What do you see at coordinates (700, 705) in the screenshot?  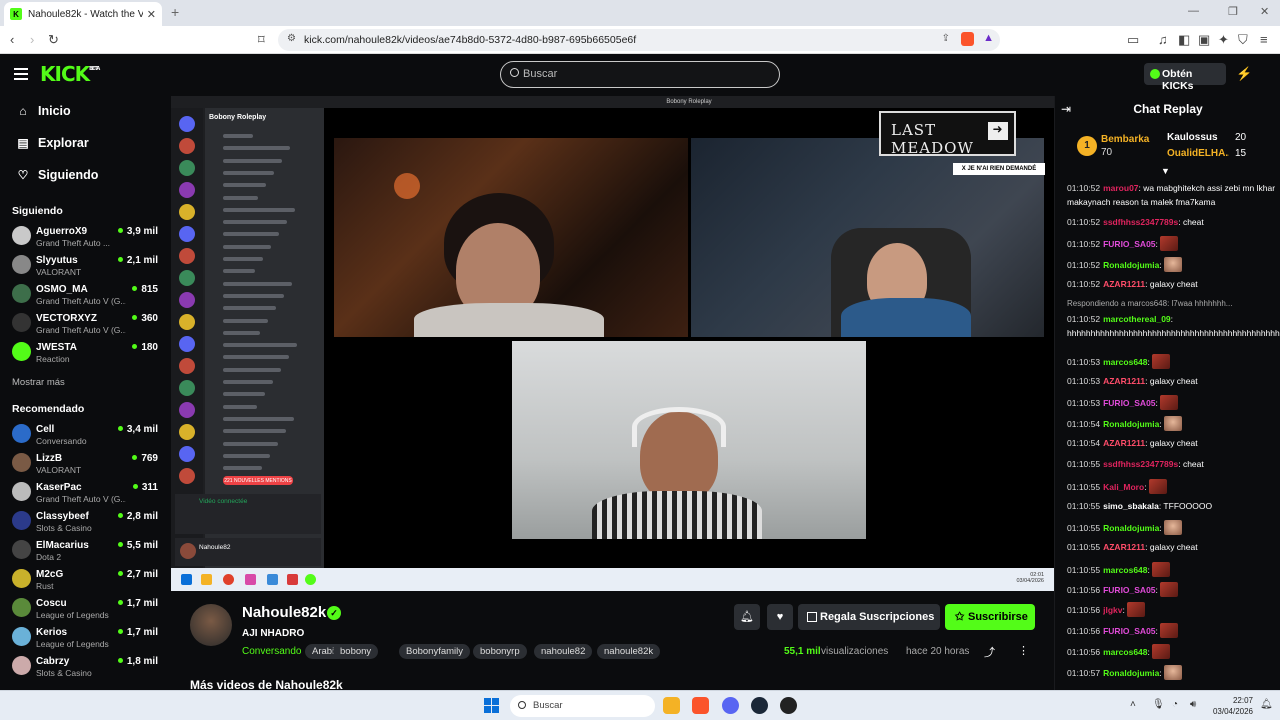 I see `brave-browser-icon` at bounding box center [700, 705].